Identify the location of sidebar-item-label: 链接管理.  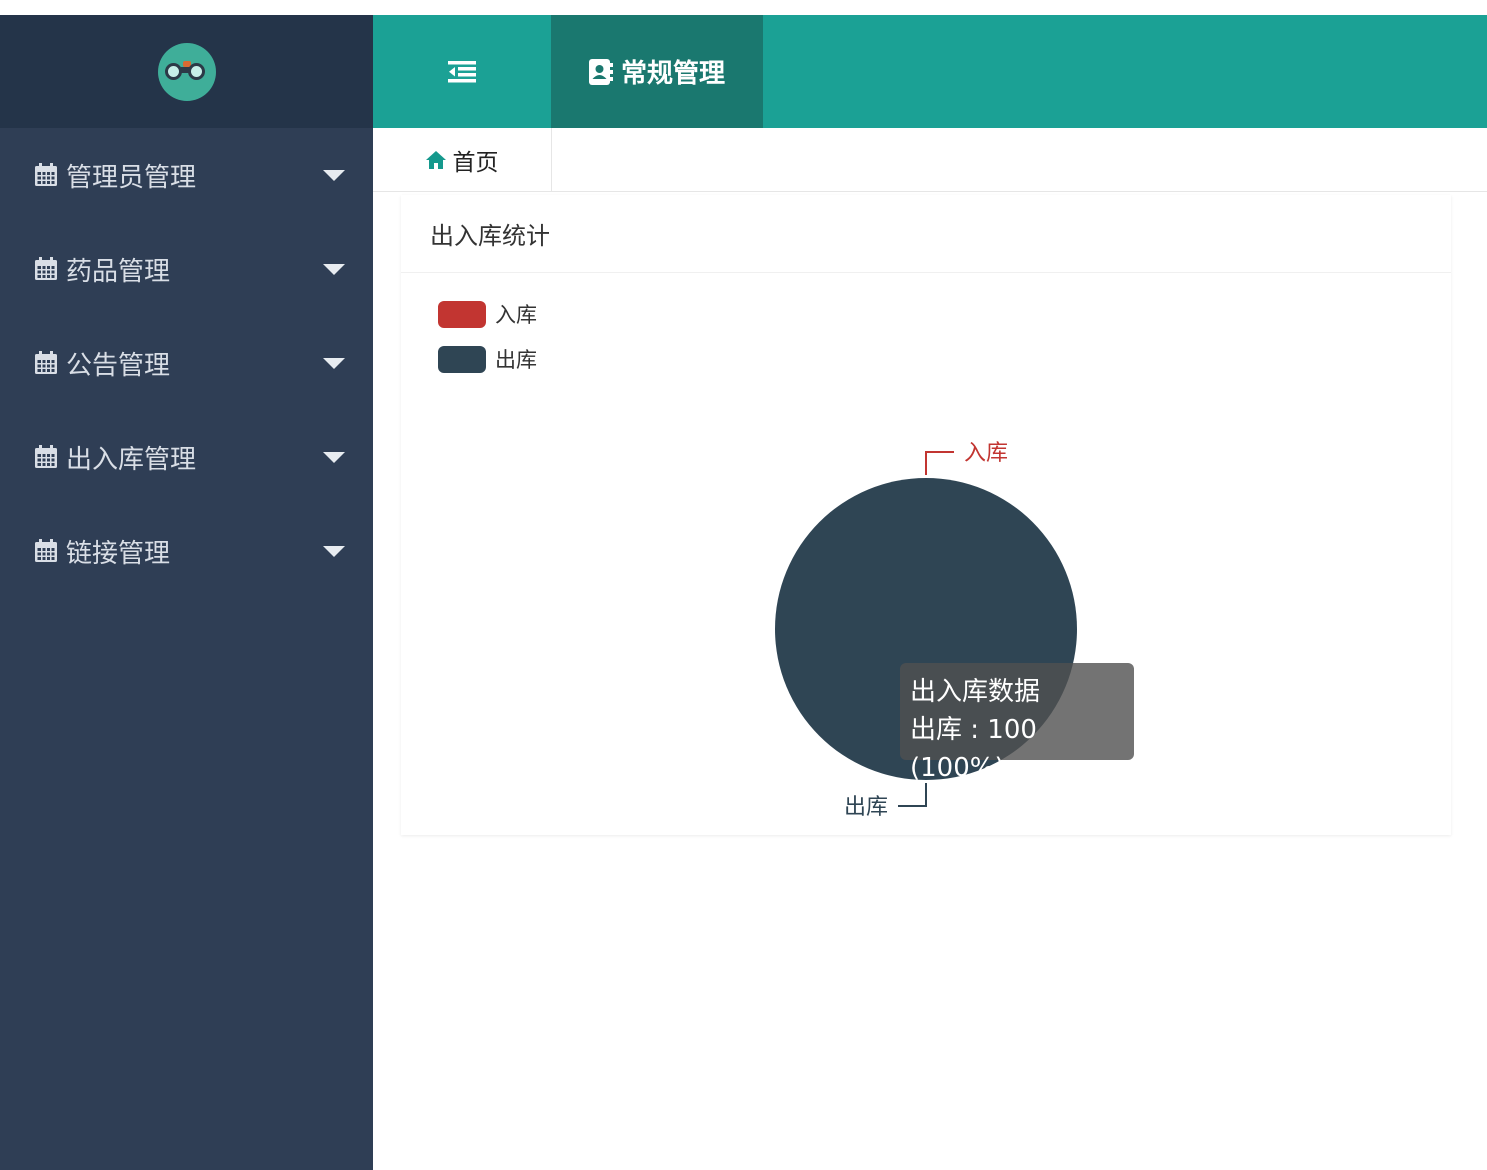
(118, 553).